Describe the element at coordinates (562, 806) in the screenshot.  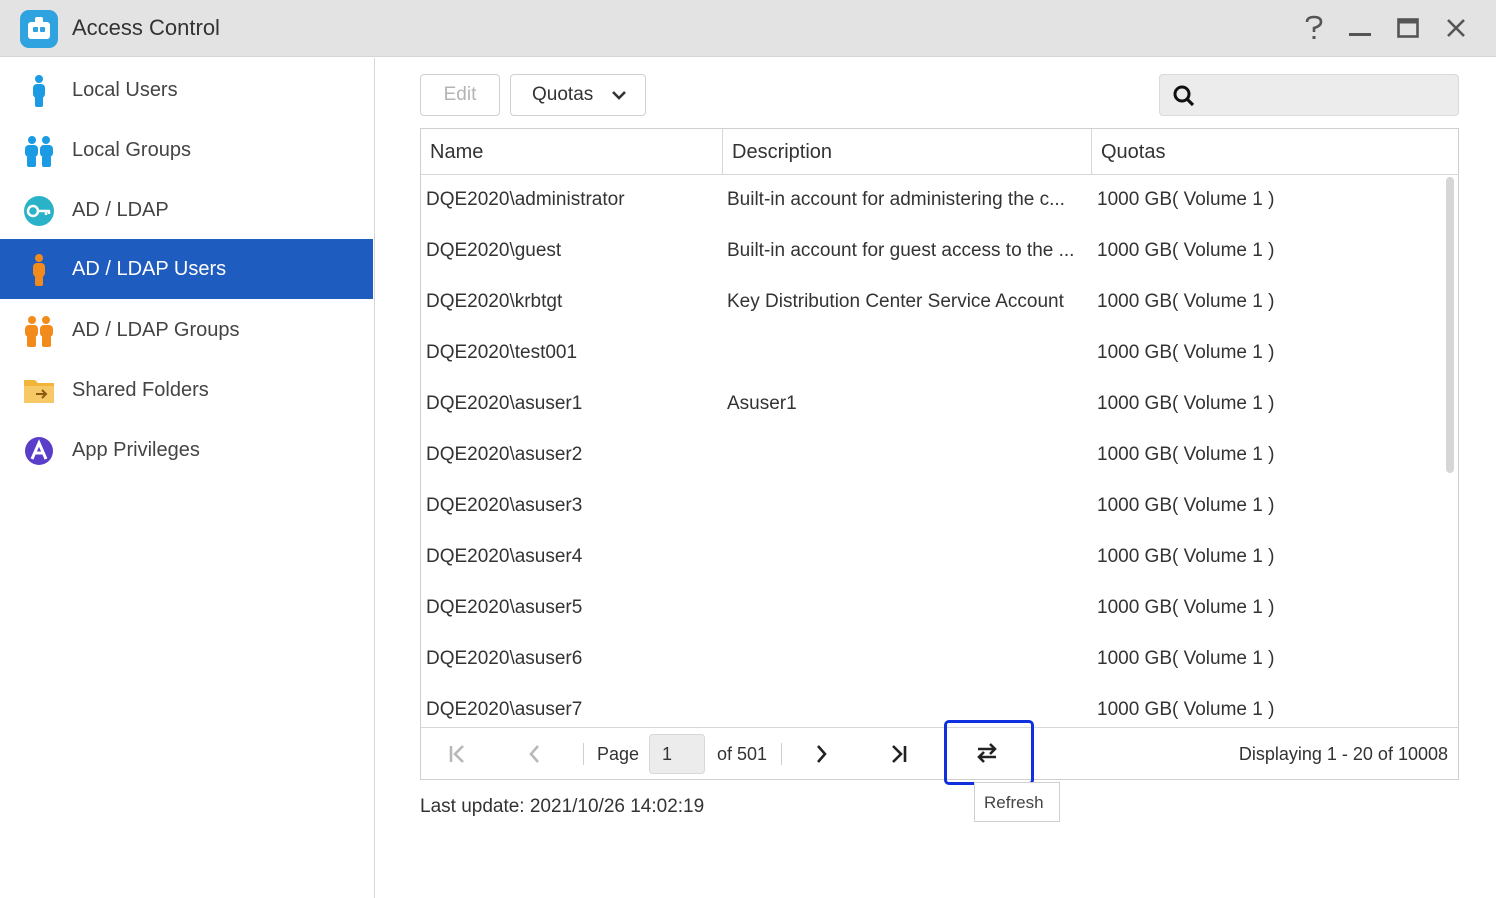
I see `last-update-text: Last update: 2021/10/26 14:02:19` at that location.